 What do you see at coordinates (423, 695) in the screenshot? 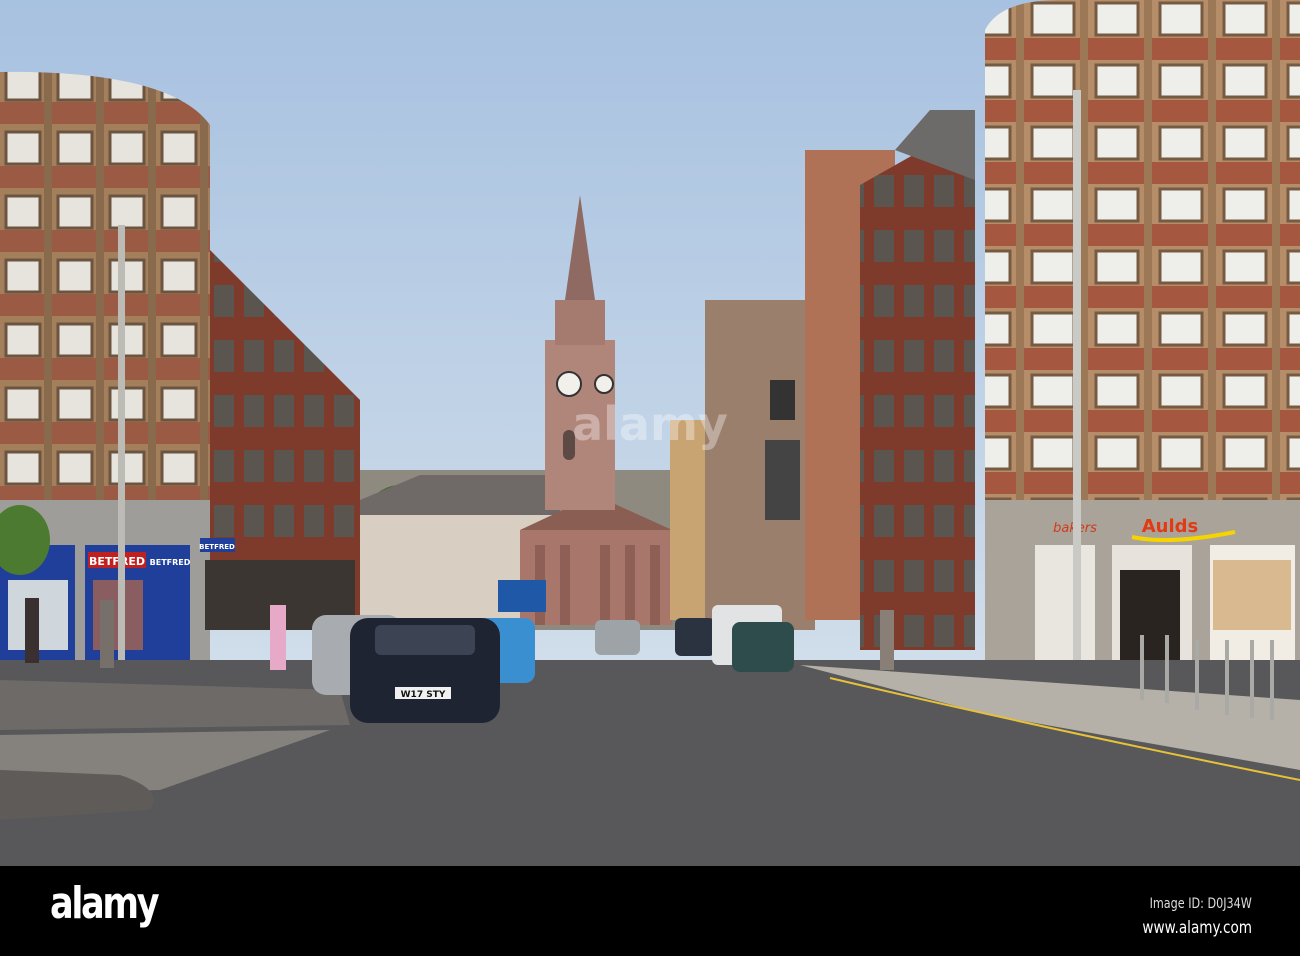
I see `number-plate: W17 STY` at bounding box center [423, 695].